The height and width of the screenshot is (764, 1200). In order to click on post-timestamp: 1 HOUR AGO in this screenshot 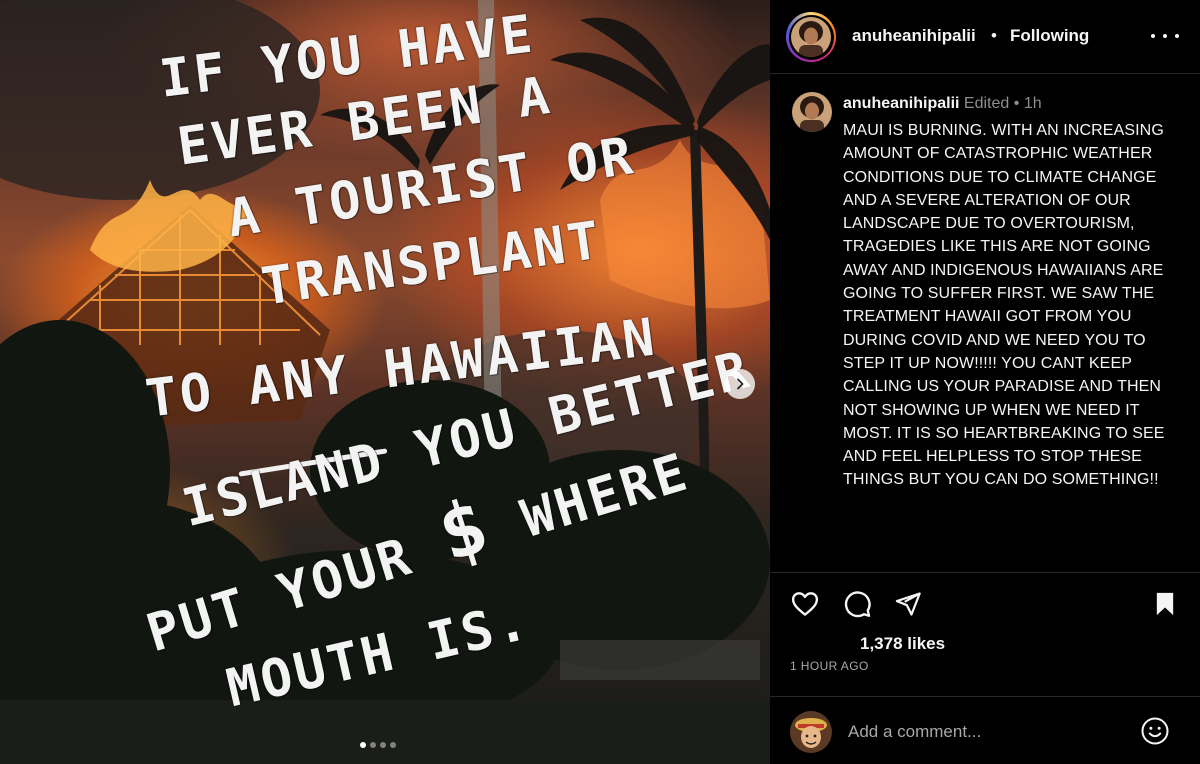, I will do `click(829, 666)`.